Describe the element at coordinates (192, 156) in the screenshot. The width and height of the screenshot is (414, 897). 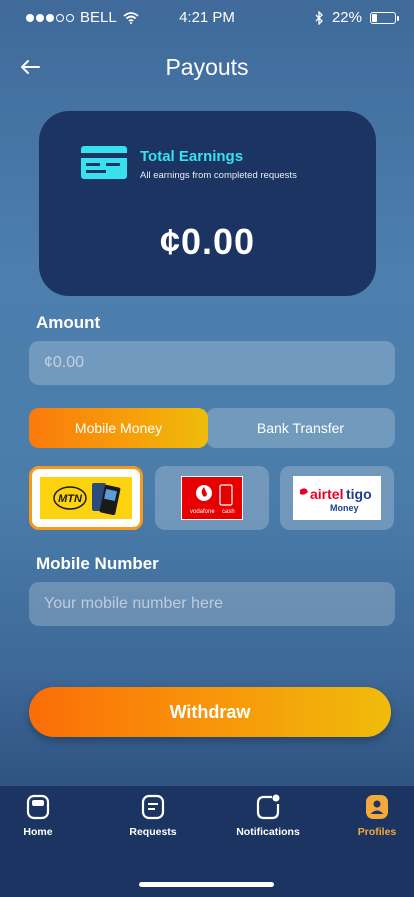
I see `earnings-title: Total Earnings` at that location.